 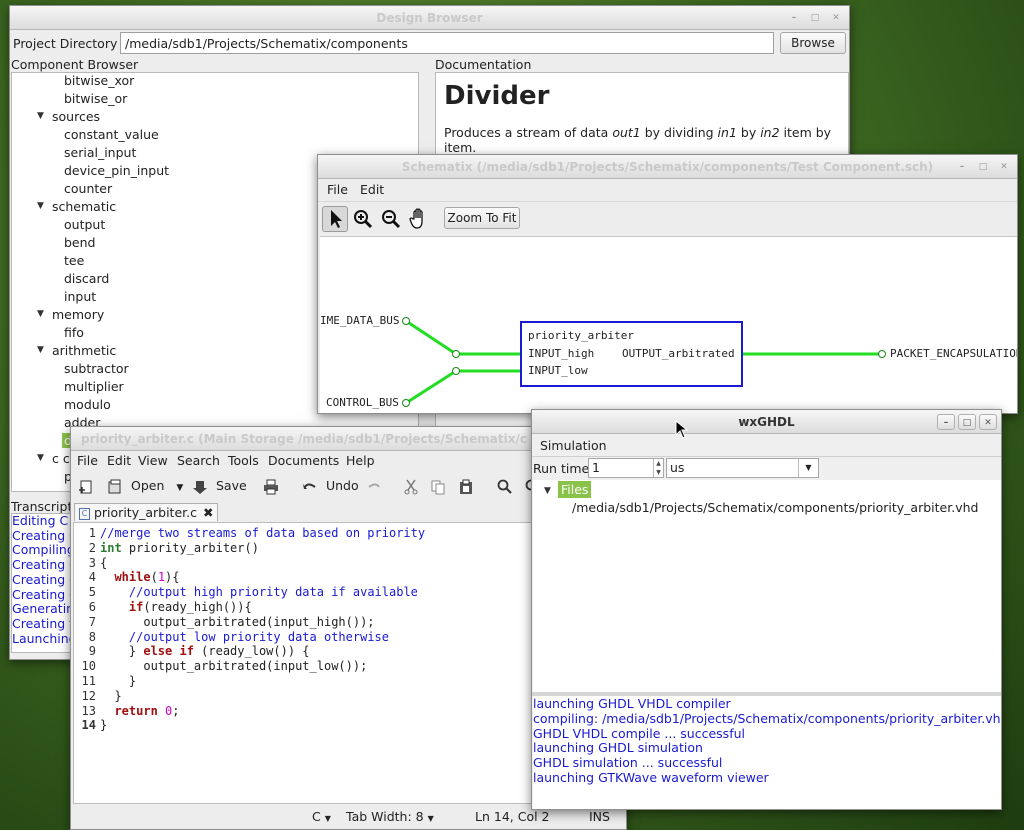 I want to click on spin-buttons: ▲ ▼, so click(x=658, y=468).